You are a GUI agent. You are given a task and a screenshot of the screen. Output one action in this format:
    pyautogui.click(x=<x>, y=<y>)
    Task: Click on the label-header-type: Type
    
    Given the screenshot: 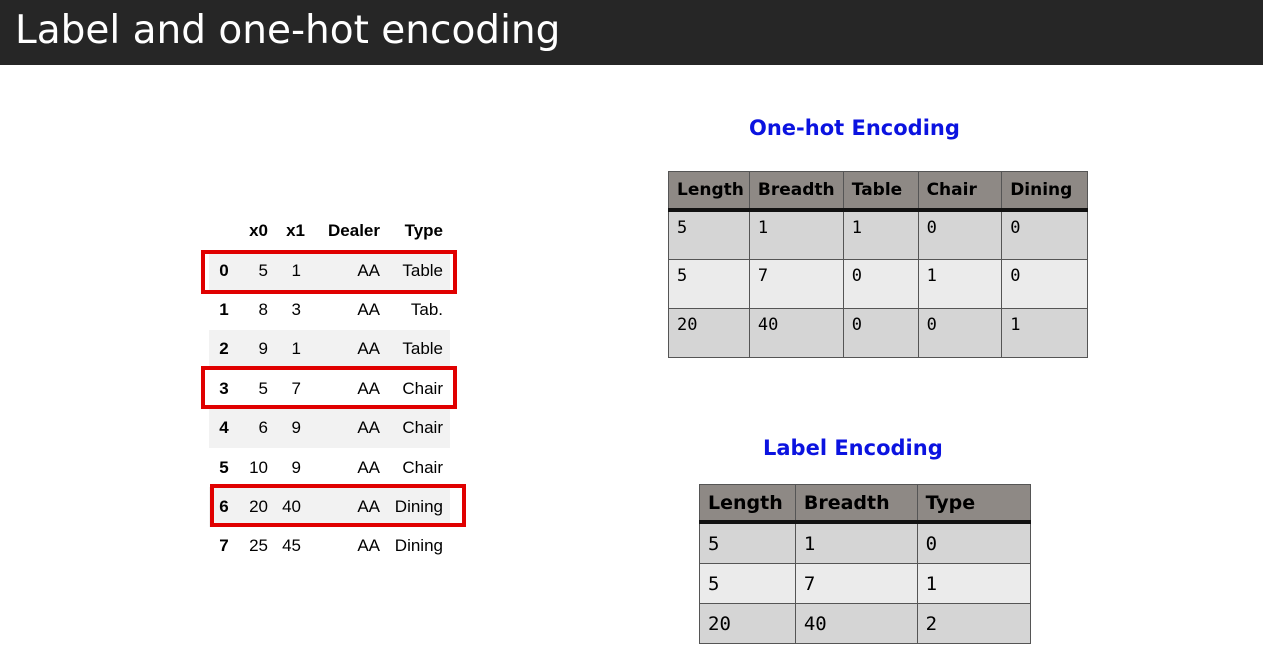 What is the action you would take?
    pyautogui.click(x=974, y=504)
    